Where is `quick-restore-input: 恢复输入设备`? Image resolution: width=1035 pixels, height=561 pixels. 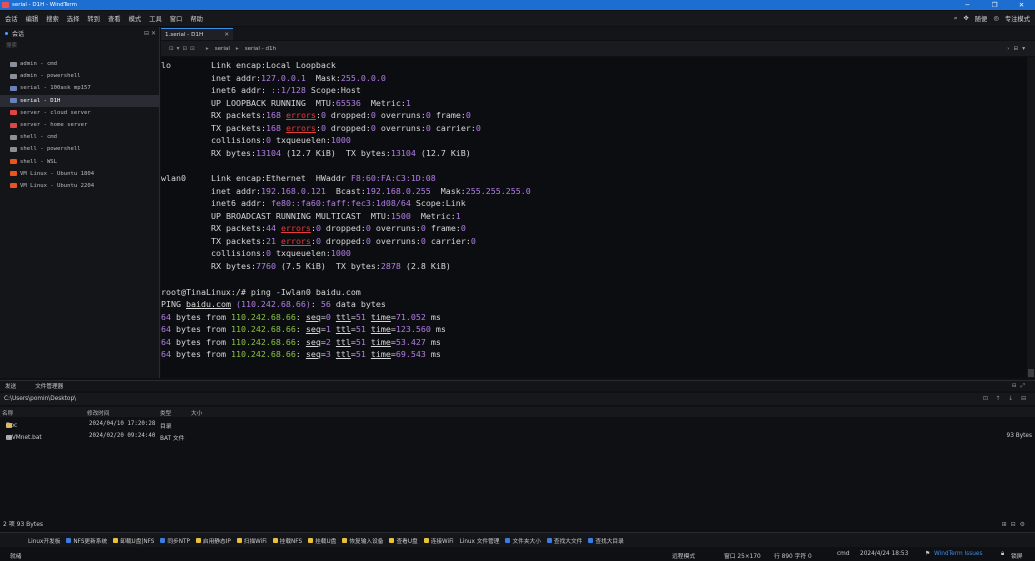 quick-restore-input: 恢复输入设备 is located at coordinates (362, 540).